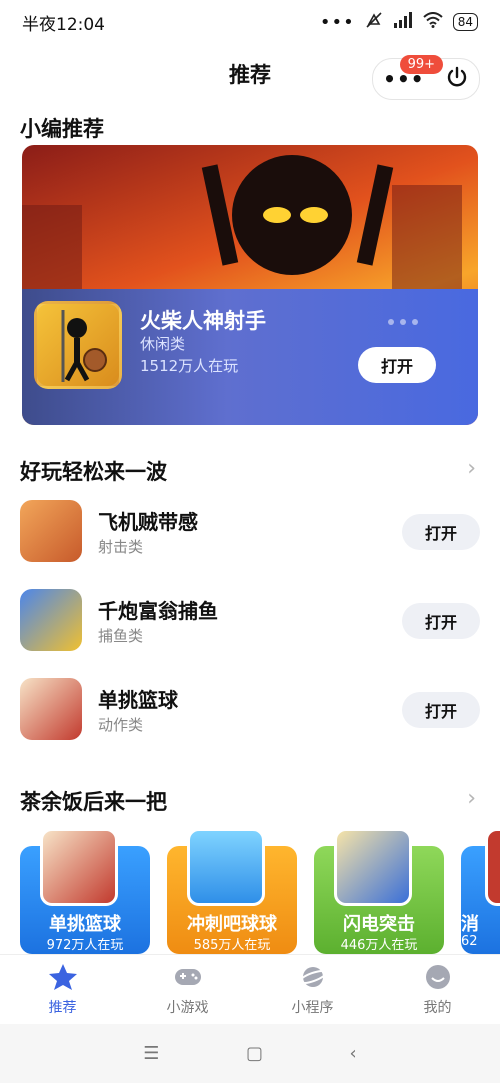 The width and height of the screenshot is (500, 1083). Describe the element at coordinates (374, 22) in the screenshot. I see `mute-icon` at that location.